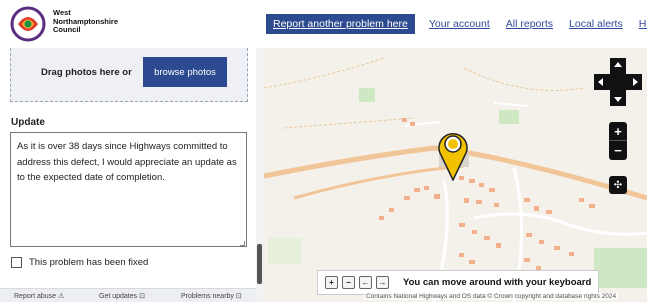 This screenshot has height=302, width=647. What do you see at coordinates (86, 72) in the screenshot?
I see `dropzone-text: Drag photos here or` at bounding box center [86, 72].